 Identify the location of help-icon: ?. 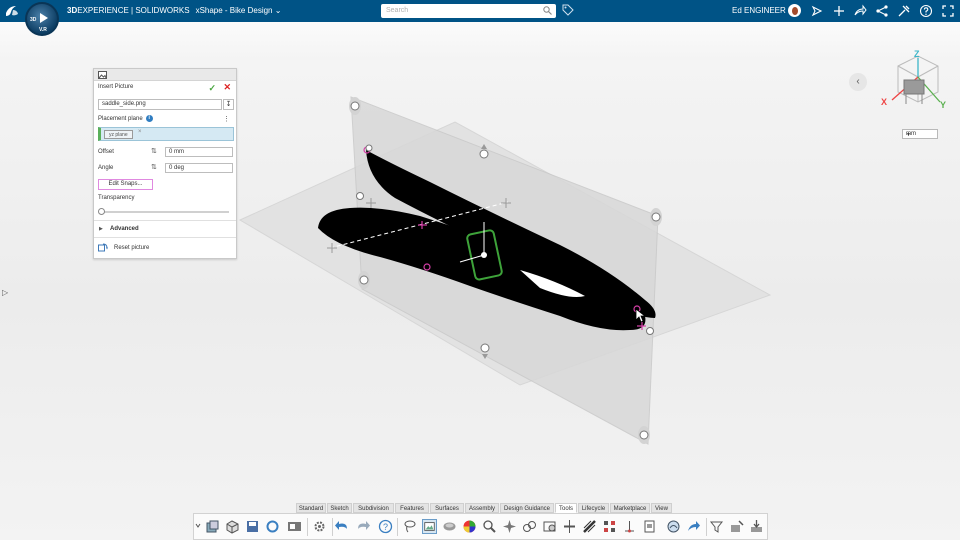
(385, 526).